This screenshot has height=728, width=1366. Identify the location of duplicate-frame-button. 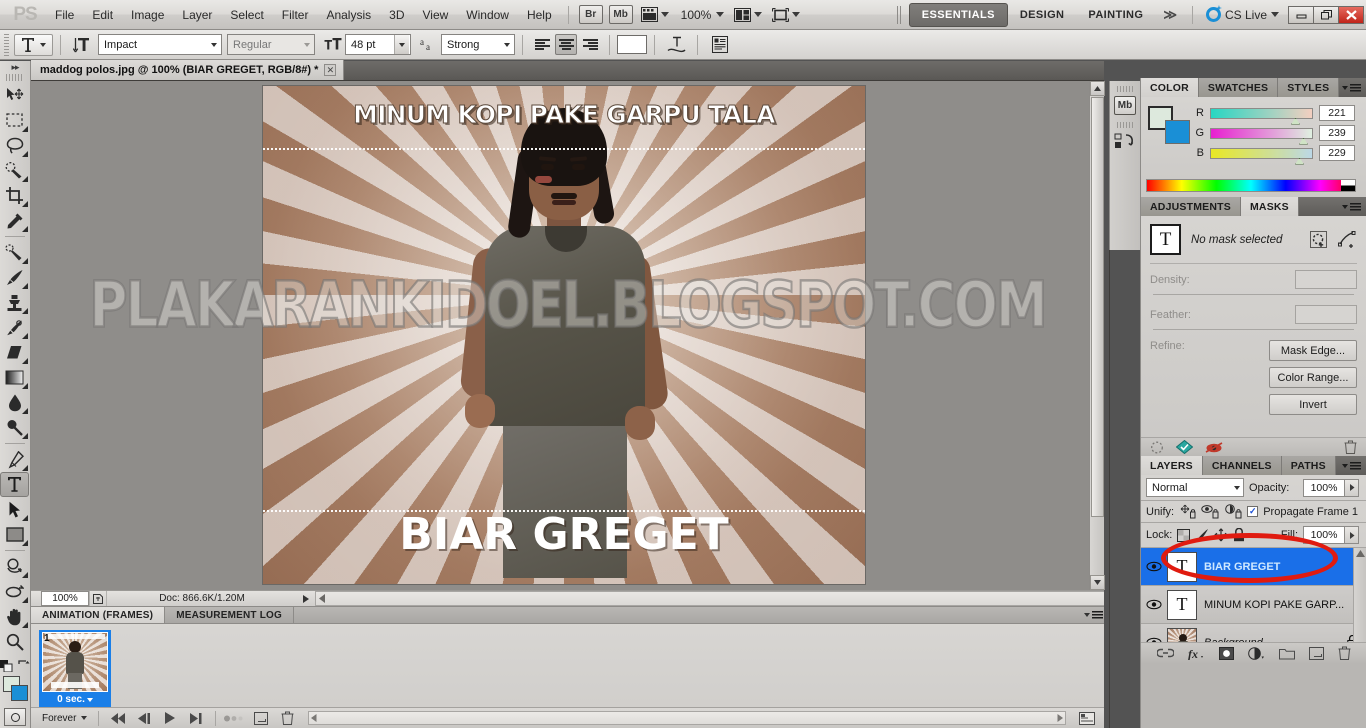
(261, 718).